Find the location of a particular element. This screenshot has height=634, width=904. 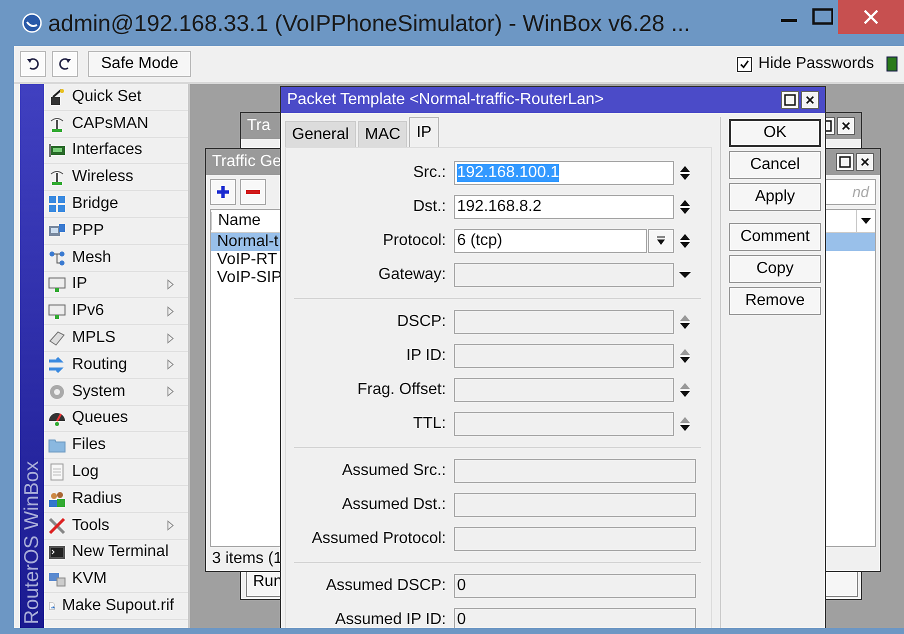

menu-item: Bridge is located at coordinates (116, 204).